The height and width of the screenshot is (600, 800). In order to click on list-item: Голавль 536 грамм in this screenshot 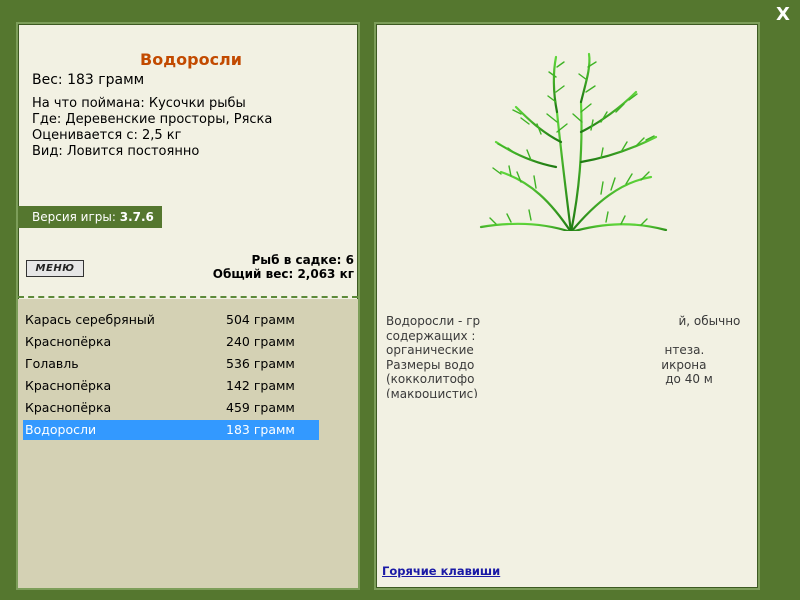, I will do `click(171, 364)`.